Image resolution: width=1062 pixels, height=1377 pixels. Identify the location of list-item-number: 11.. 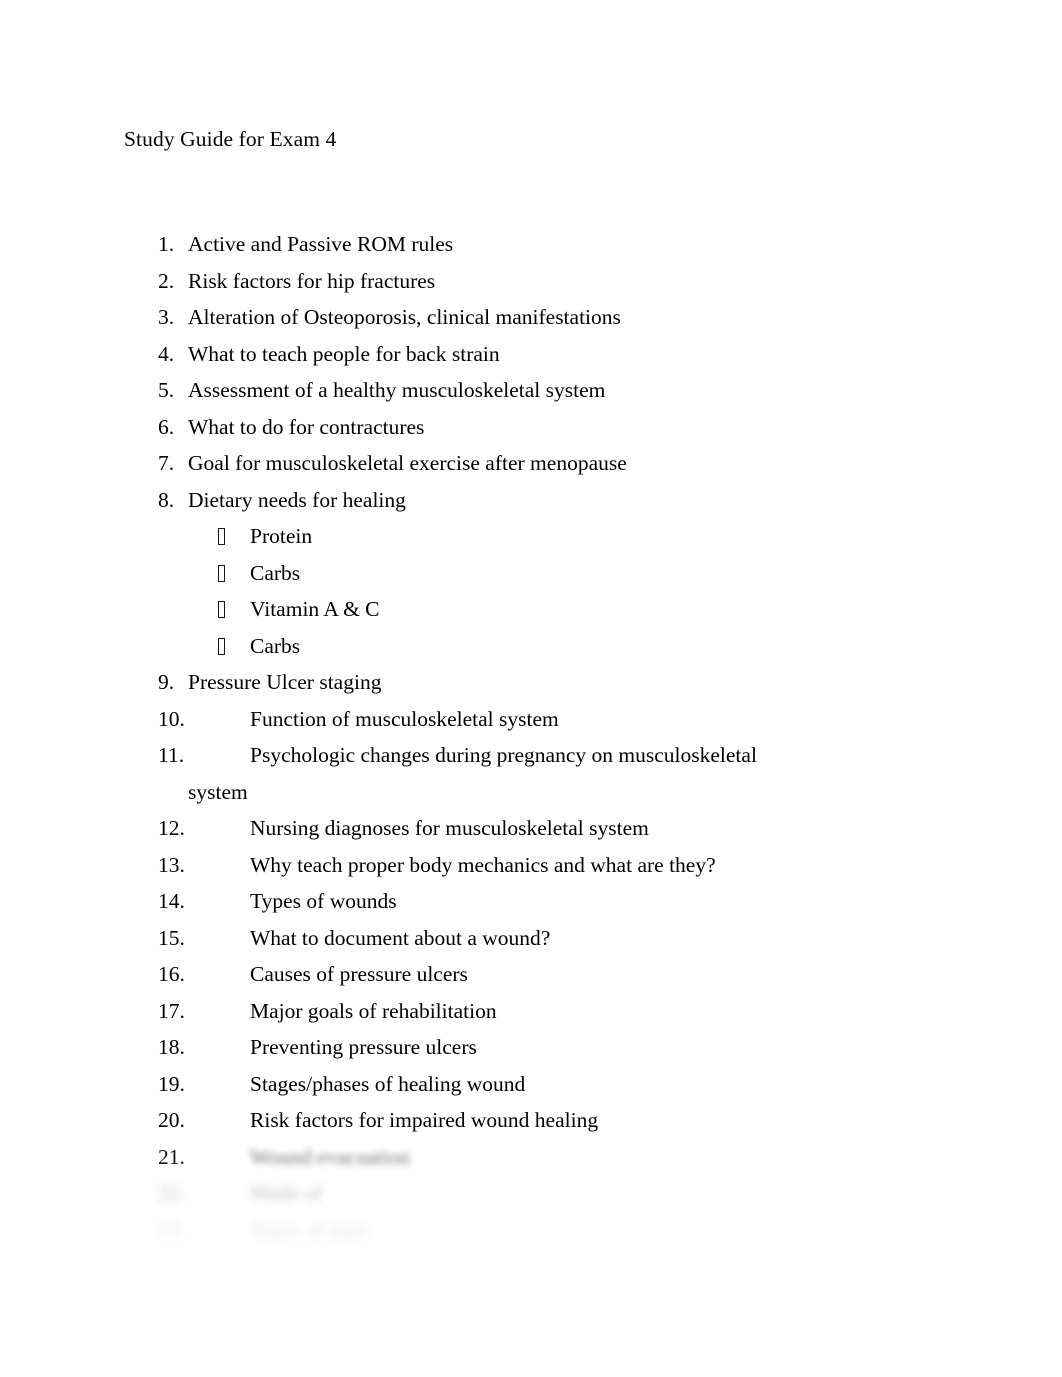
(171, 755).